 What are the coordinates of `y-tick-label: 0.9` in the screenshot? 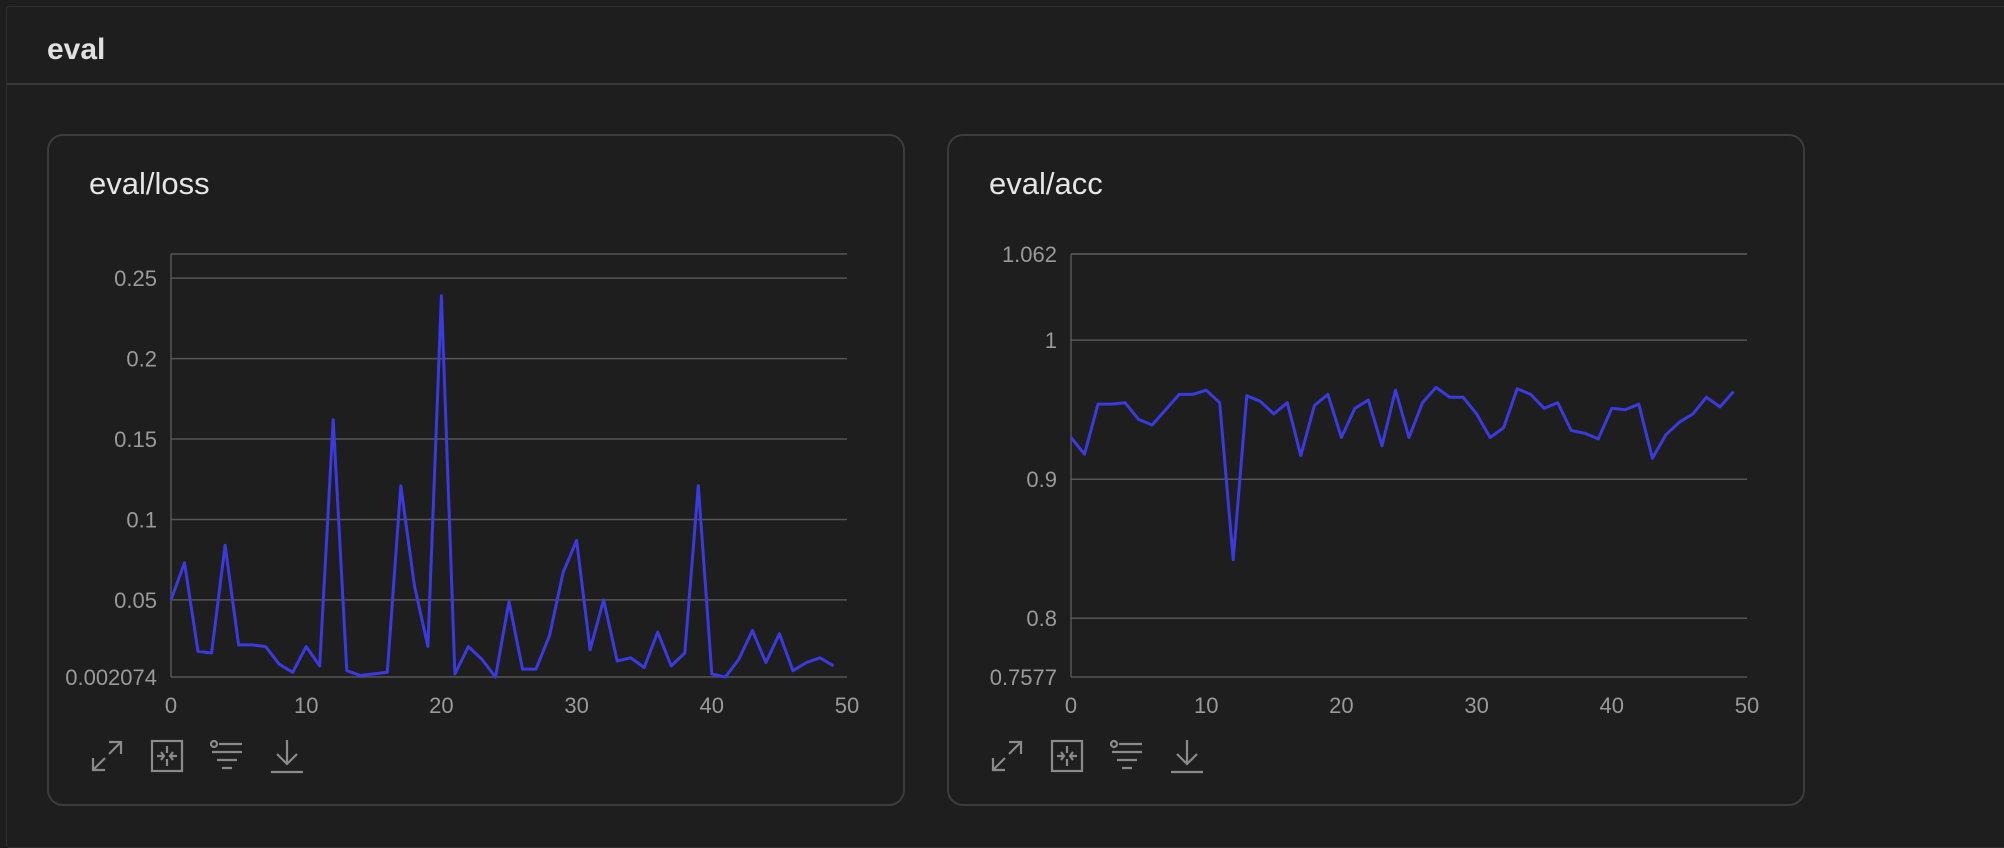 It's located at (1041, 479).